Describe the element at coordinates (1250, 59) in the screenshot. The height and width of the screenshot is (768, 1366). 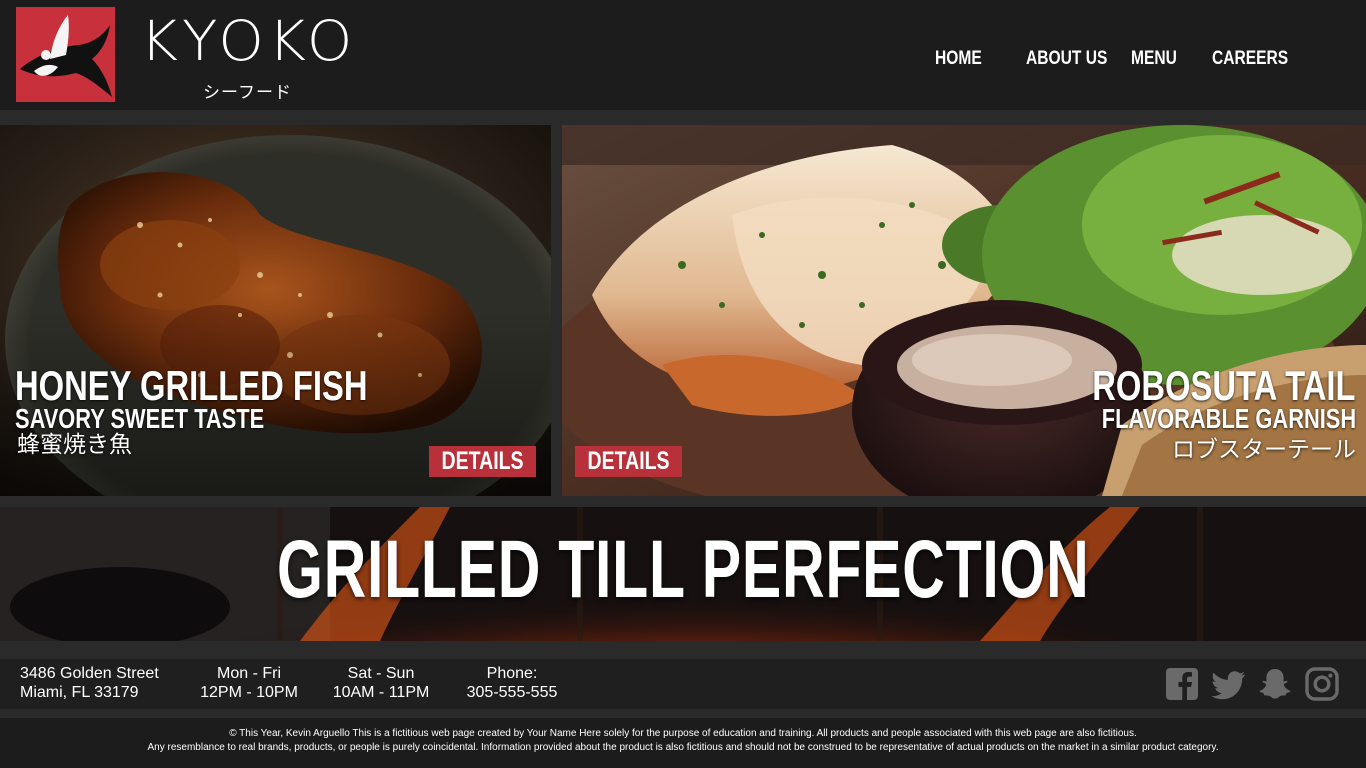
I see `nav-careers: CAREERS` at that location.